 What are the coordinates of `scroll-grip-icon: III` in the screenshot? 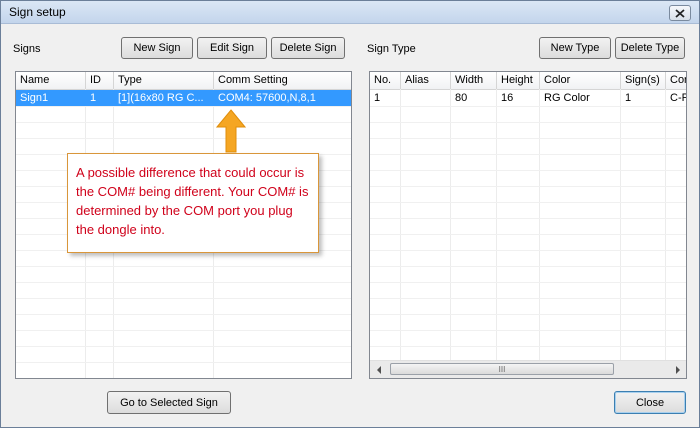 It's located at (502, 369).